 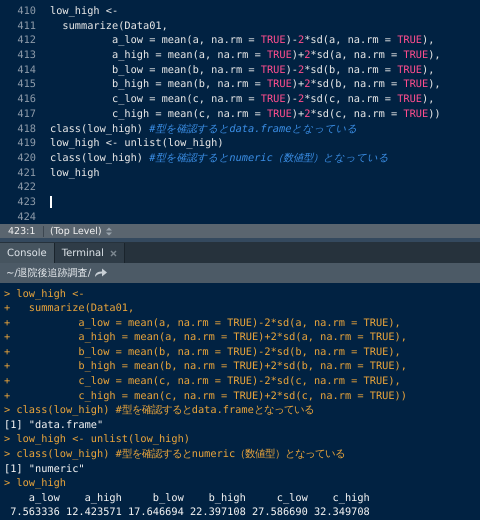 I want to click on console-line: + summarize(Data01,, so click(x=70, y=308).